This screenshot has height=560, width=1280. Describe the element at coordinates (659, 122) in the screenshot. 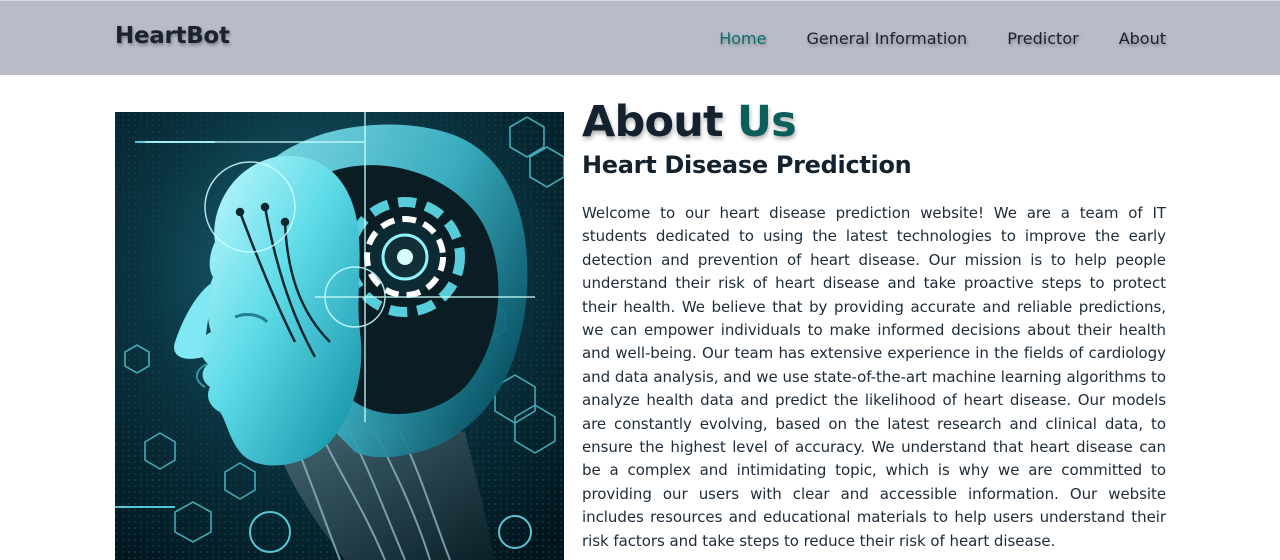

I see `title-about: About` at that location.